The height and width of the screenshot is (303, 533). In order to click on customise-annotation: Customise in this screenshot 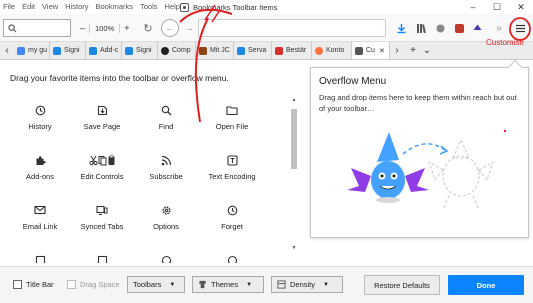, I will do `click(505, 42)`.